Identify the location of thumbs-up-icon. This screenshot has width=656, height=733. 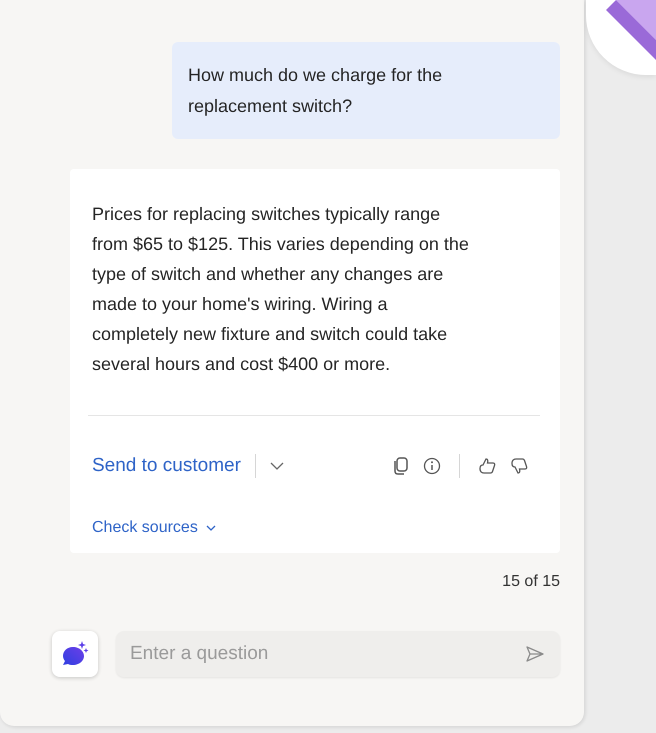
(487, 466).